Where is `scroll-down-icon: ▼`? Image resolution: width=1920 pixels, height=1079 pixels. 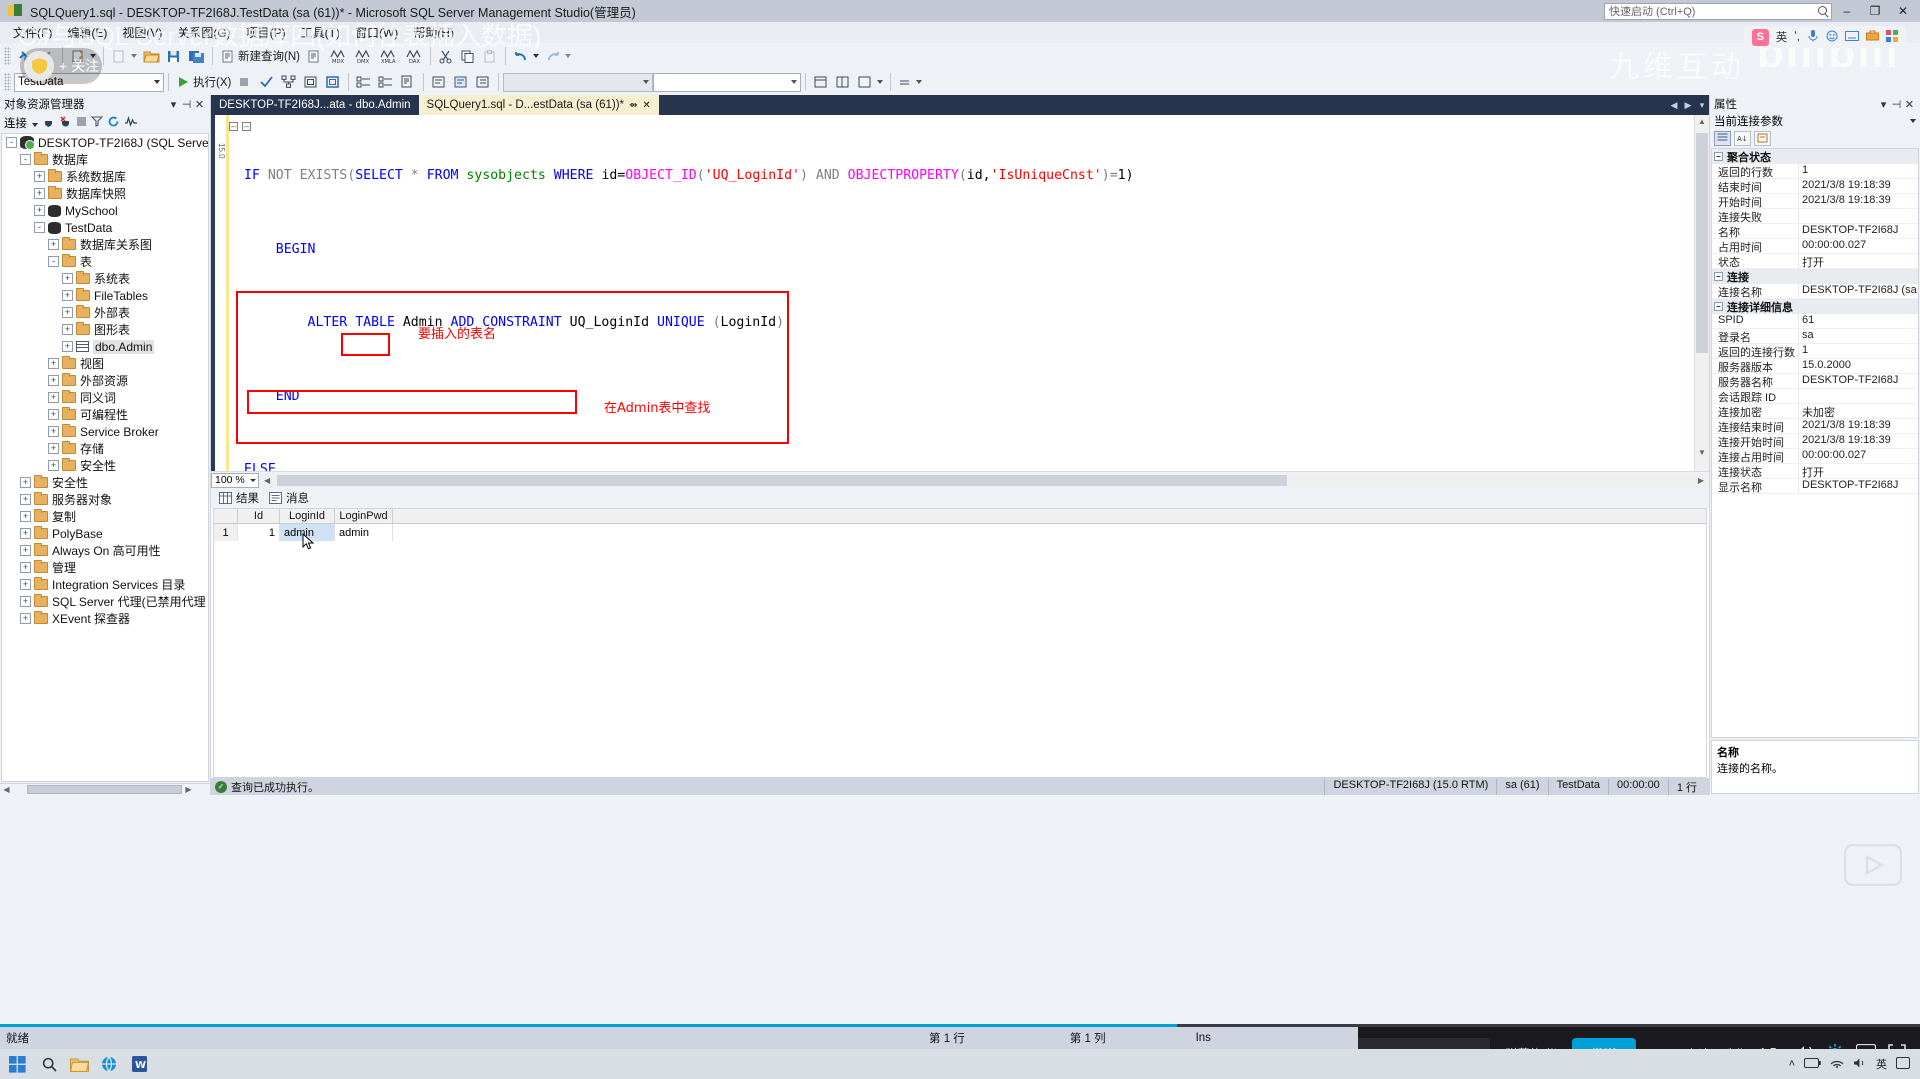 scroll-down-icon: ▼ is located at coordinates (1702, 452).